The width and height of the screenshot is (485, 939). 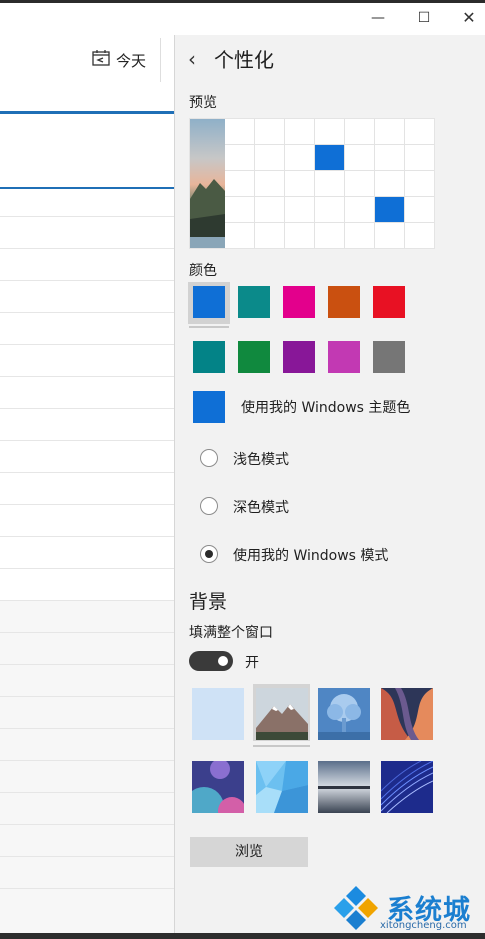 I want to click on browse-button: 浏览, so click(x=249, y=852).